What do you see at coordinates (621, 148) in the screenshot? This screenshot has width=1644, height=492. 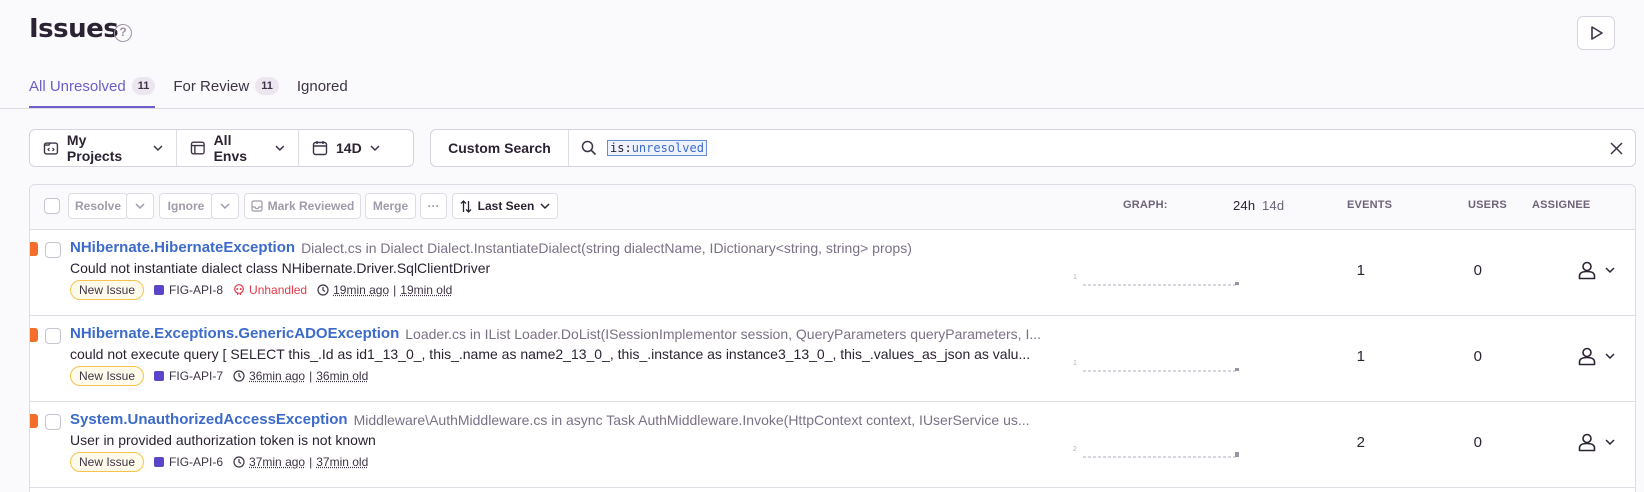 I see `query-key: is:` at bounding box center [621, 148].